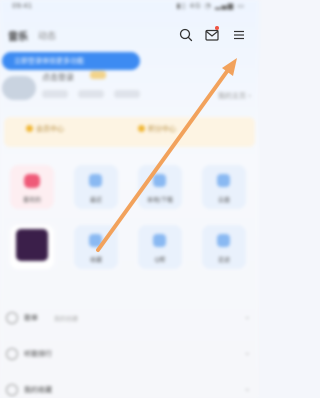 This screenshot has height=398, width=320. I want to click on cloud-icon, so click(223, 180).